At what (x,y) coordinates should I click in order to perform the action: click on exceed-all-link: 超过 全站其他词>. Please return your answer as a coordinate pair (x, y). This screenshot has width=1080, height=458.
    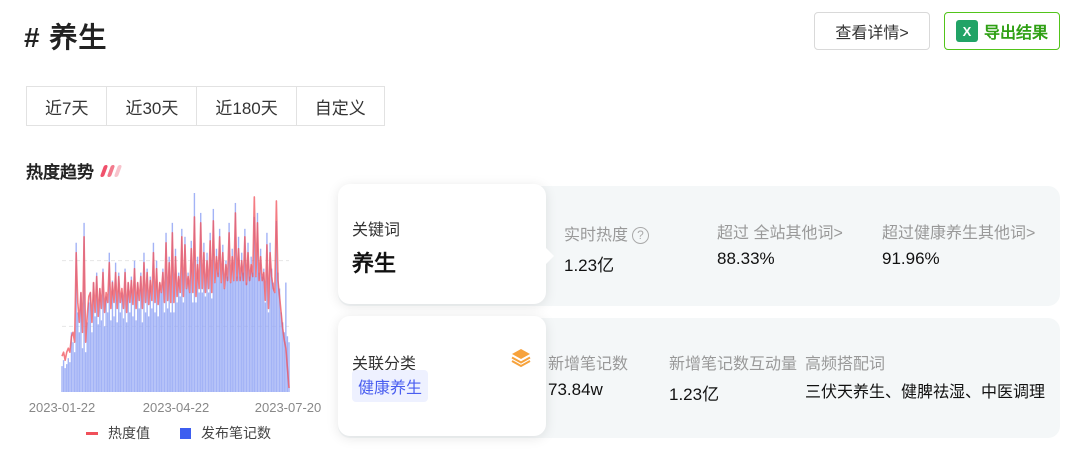
    Looking at the image, I should click on (780, 231).